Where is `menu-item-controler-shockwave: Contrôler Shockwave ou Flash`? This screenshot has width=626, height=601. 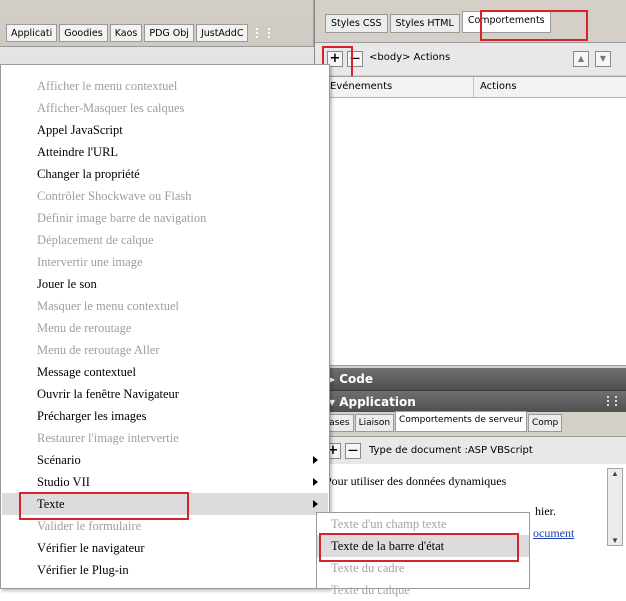
menu-item-controler-shockwave: Contrôler Shockwave ou Flash is located at coordinates (165, 196).